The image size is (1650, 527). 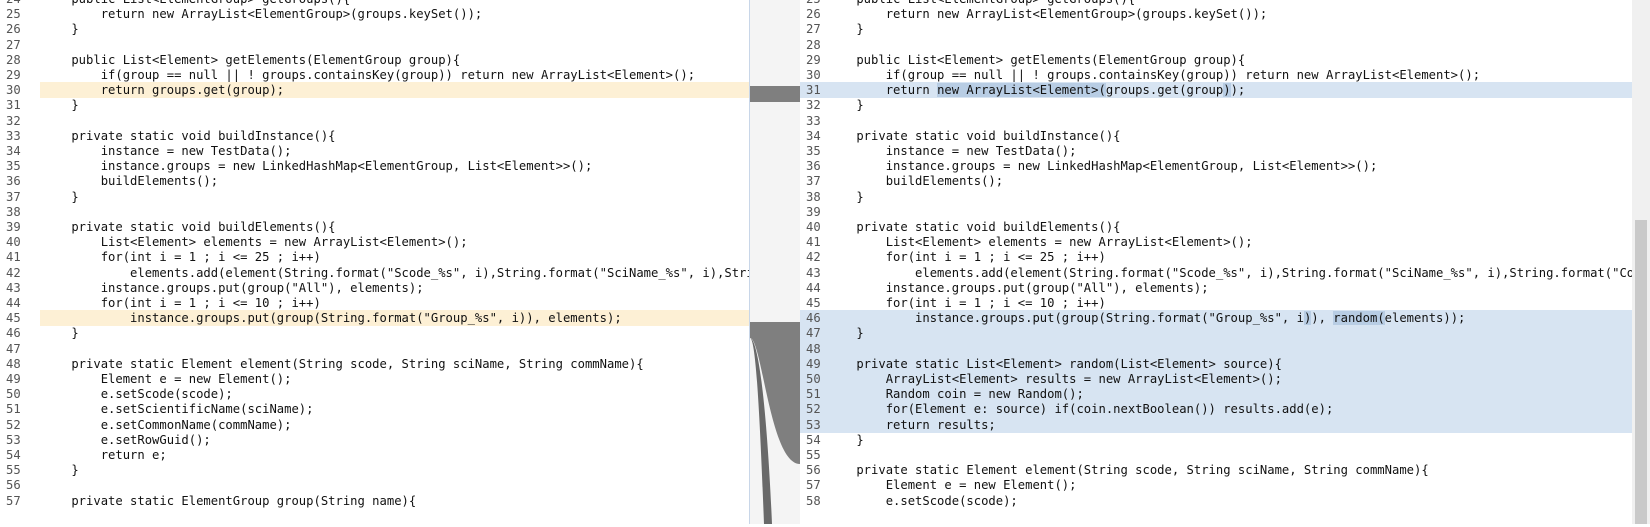 What do you see at coordinates (375, 394) in the screenshot?
I see `left-code-line: 50 e.setScode(scode);` at bounding box center [375, 394].